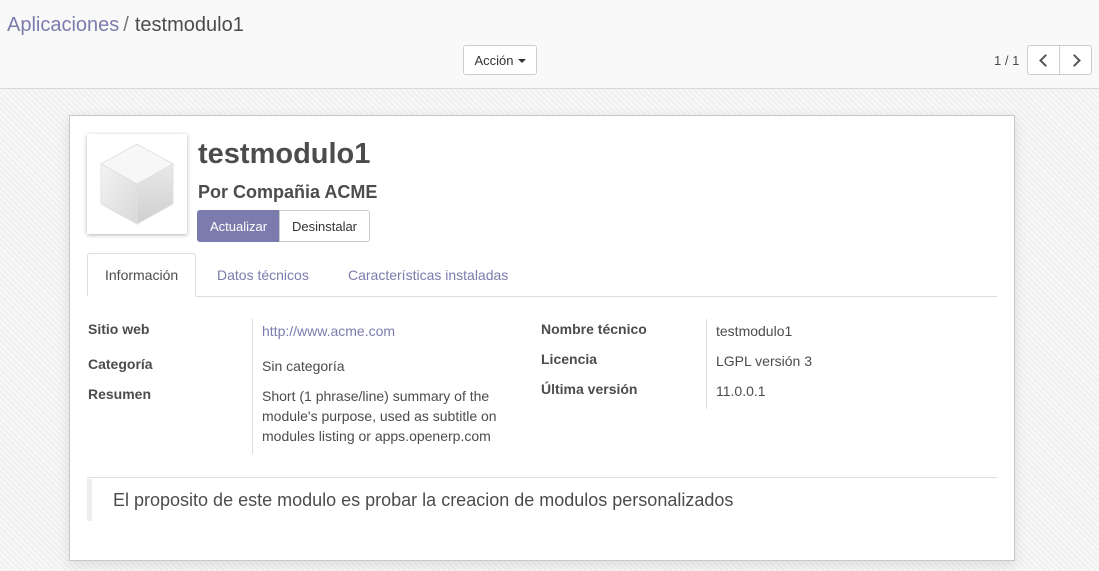 This screenshot has width=1099, height=571. What do you see at coordinates (303, 366) in the screenshot?
I see `category-value: Sin categoría` at bounding box center [303, 366].